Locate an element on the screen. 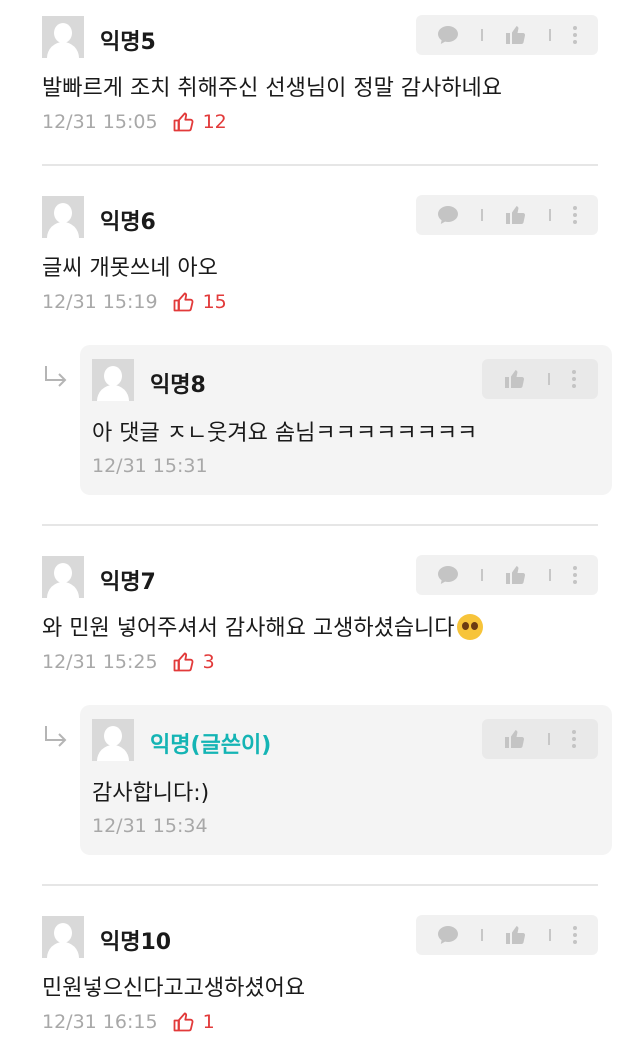 The width and height of the screenshot is (640, 1054). reply-timestamp: 12/31 15:34 is located at coordinates (150, 826).